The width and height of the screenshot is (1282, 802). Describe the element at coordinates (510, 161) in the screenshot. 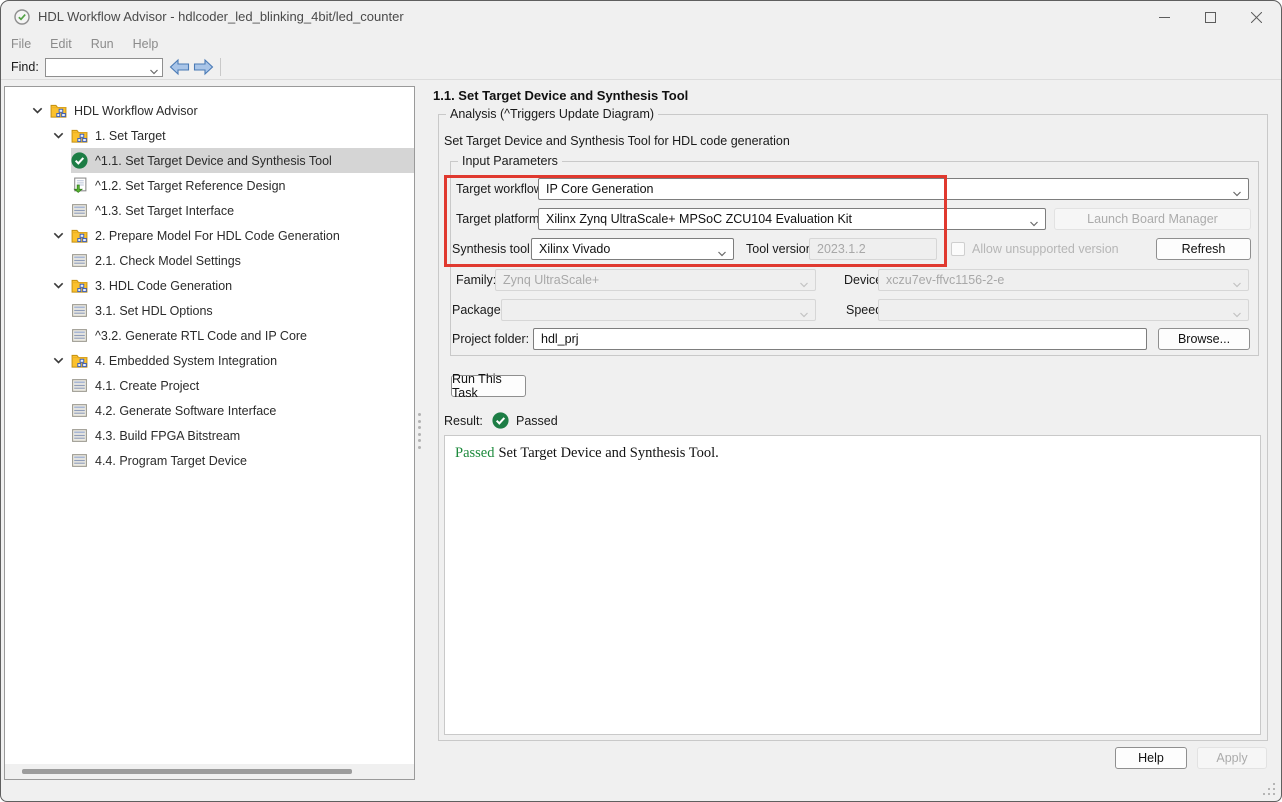

I see `input-parameters-title: Input Parameters` at that location.